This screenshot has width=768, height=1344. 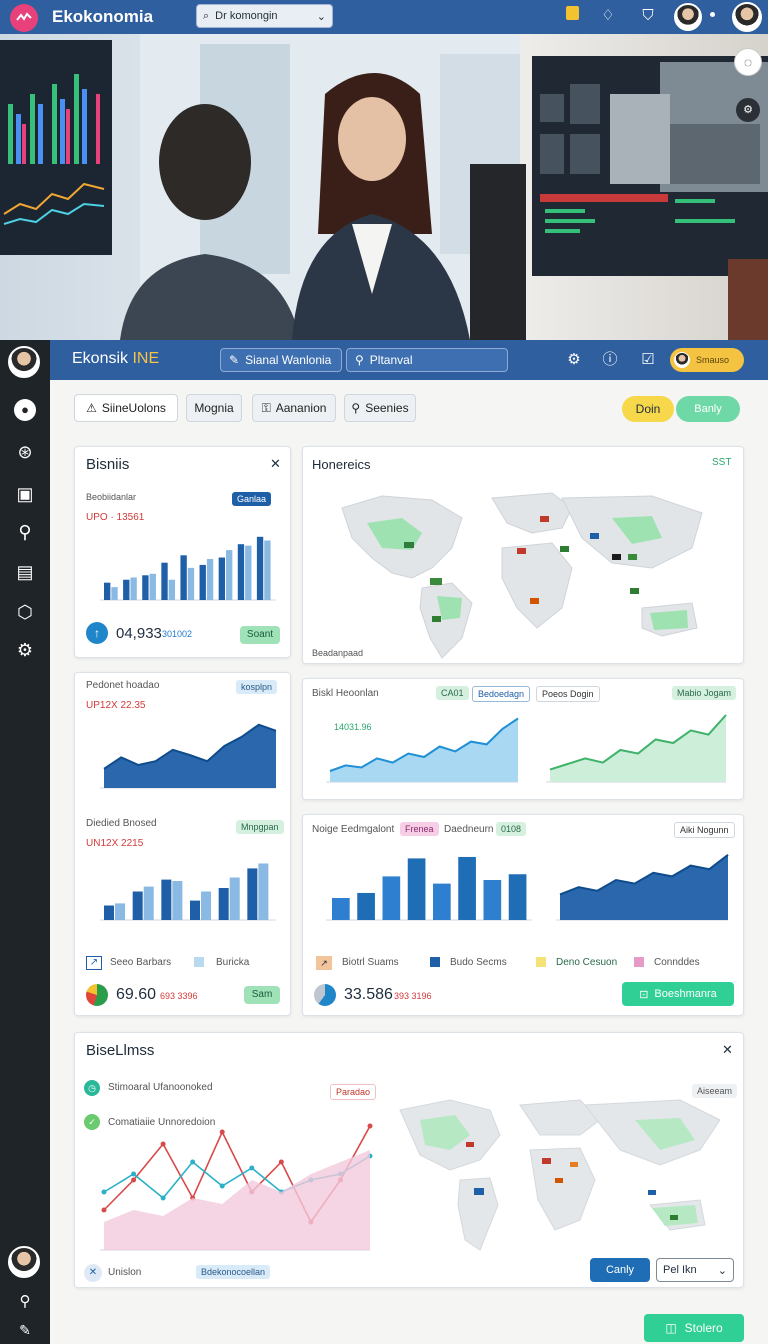 I want to click on clock-icon: ◷, so click(x=92, y=1088).